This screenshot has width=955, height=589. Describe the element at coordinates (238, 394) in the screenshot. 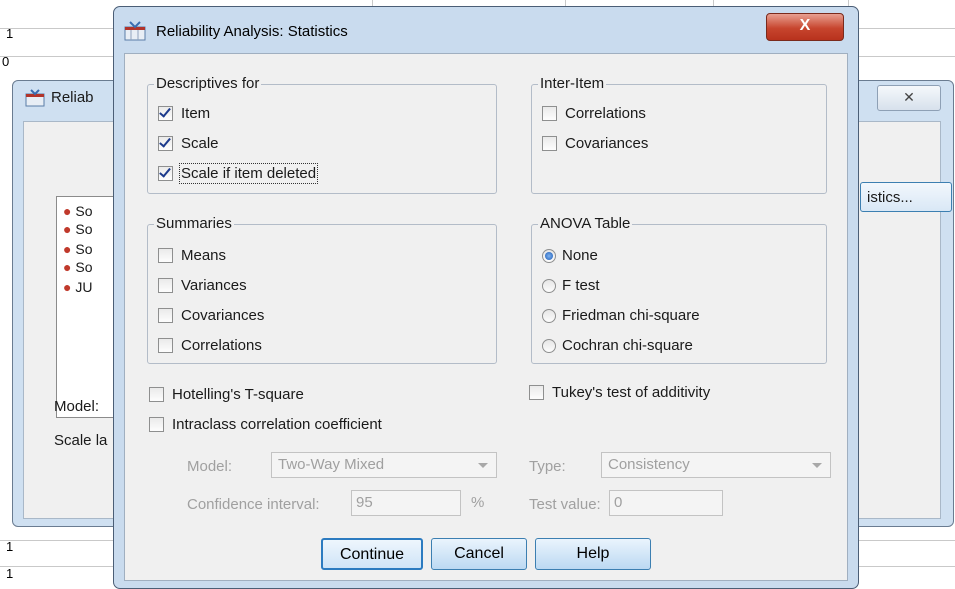

I see `option-label: Hotelling's T-square` at that location.